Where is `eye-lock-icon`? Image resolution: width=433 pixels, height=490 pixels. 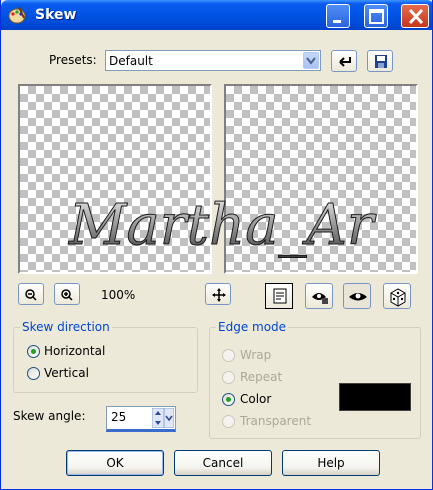 eye-lock-icon is located at coordinates (320, 298).